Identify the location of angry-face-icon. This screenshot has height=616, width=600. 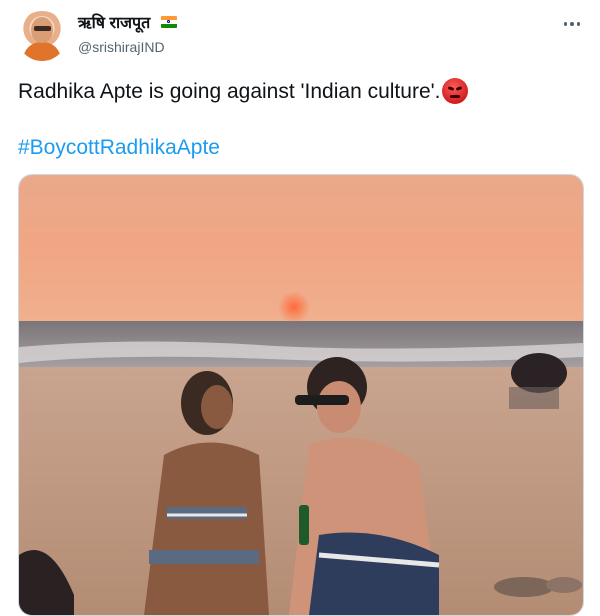
(455, 91).